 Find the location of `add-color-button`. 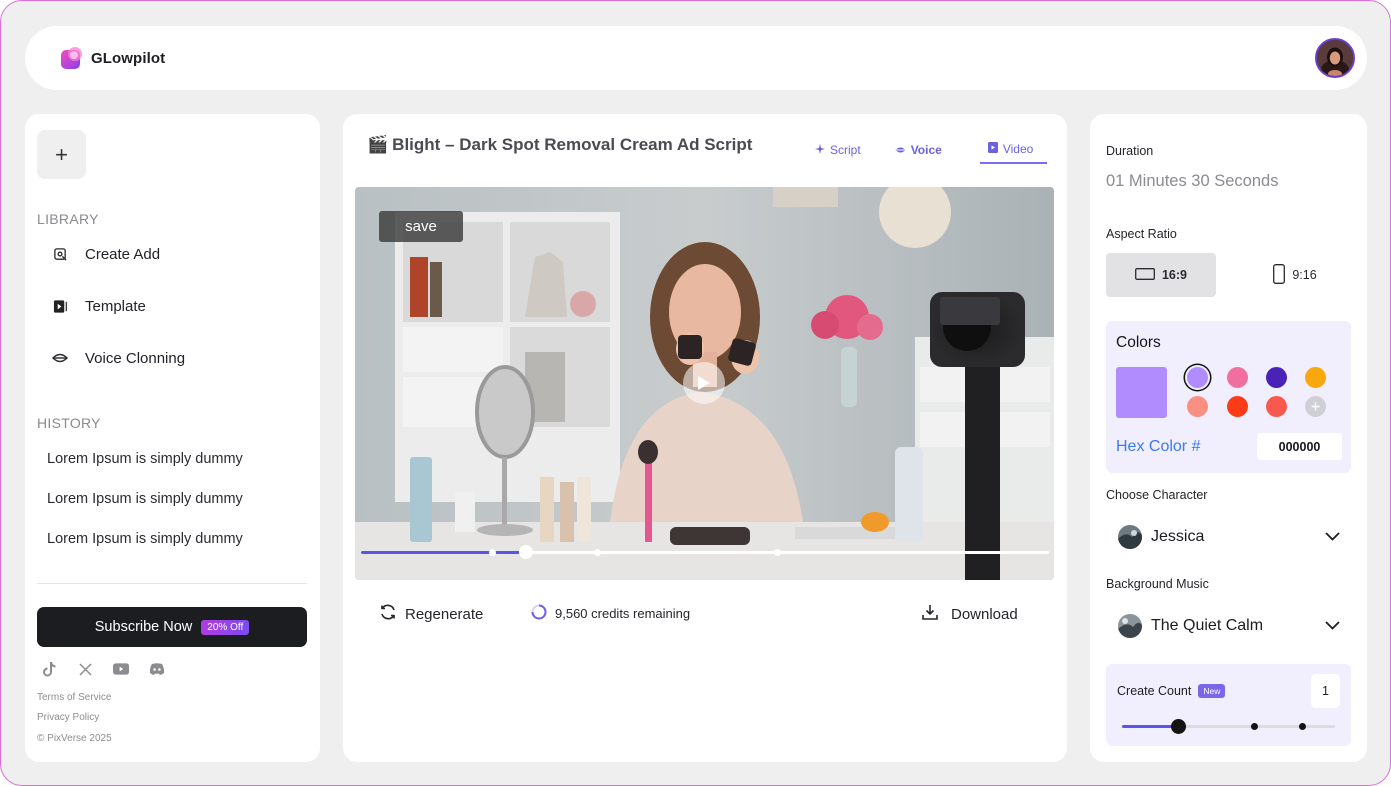

add-color-button is located at coordinates (1315, 406).